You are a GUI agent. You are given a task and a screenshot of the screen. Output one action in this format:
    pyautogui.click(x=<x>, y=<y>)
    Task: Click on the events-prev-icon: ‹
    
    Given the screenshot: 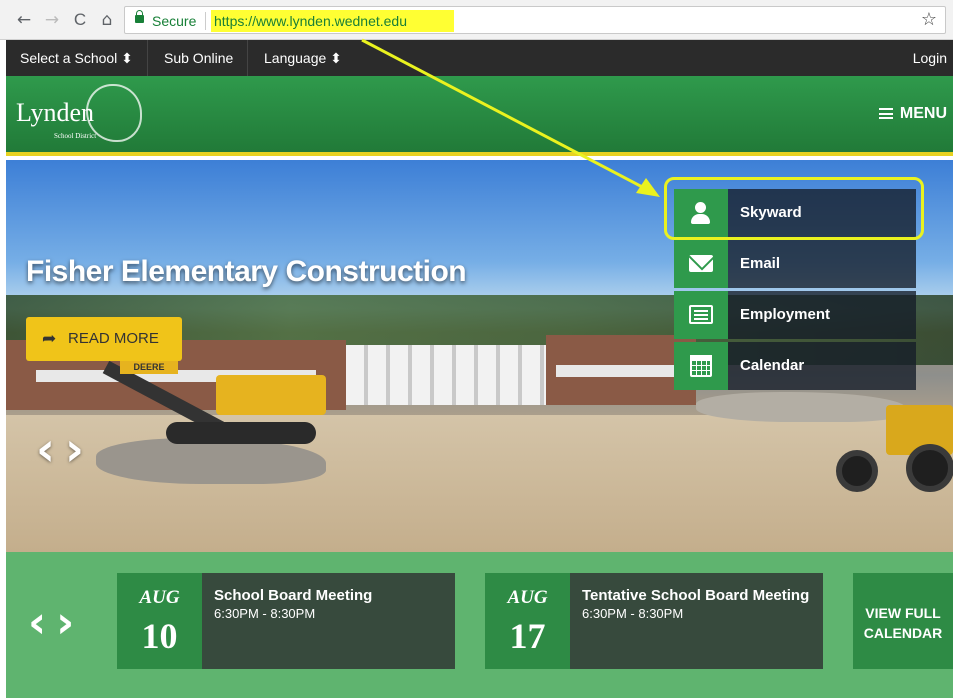 What is the action you would take?
    pyautogui.click(x=42, y=622)
    